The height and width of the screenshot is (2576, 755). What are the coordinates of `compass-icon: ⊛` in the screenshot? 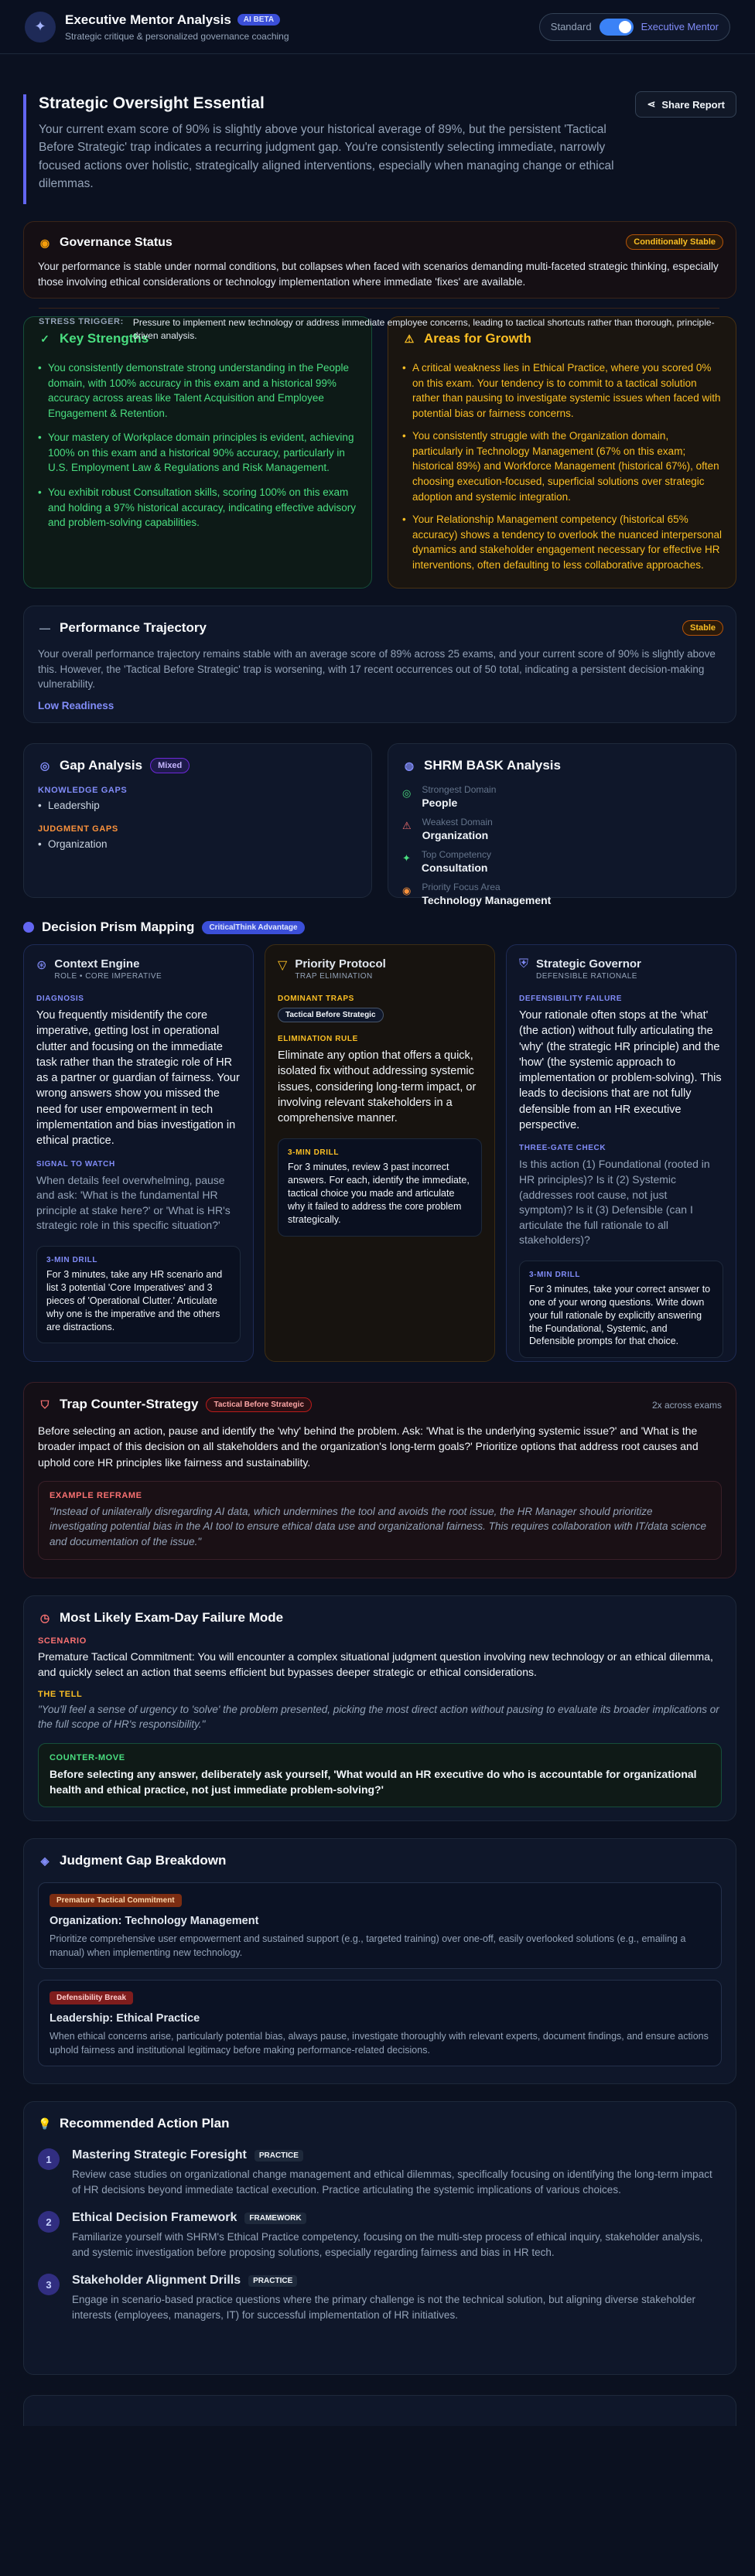 It's located at (41, 965).